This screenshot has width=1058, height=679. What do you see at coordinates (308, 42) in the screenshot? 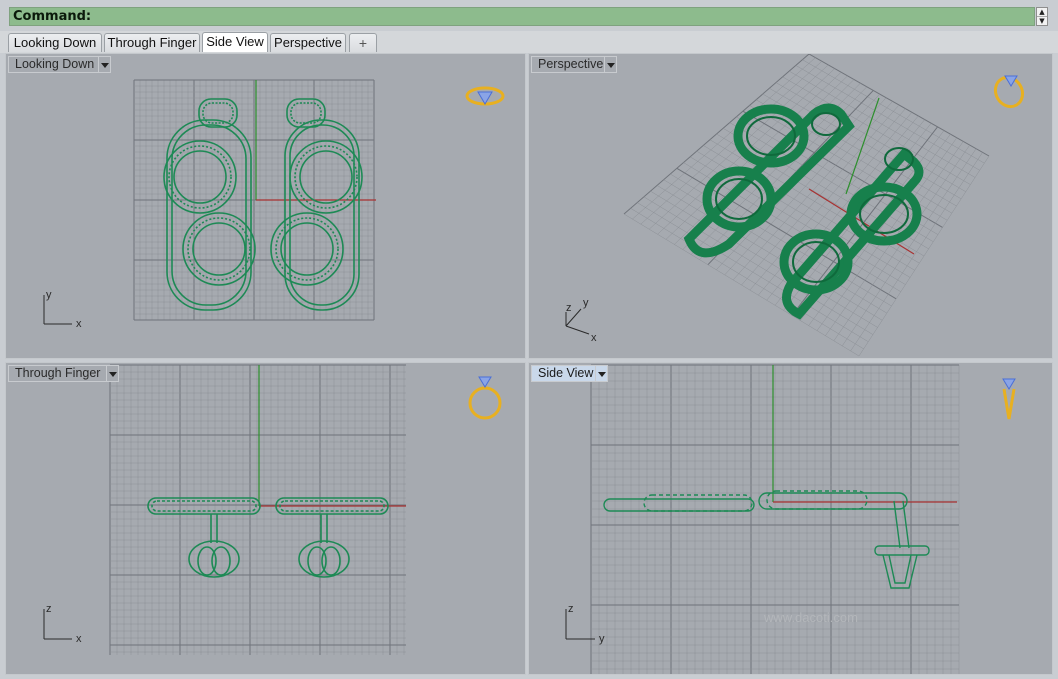
I see `tab-perspective: Perspective` at bounding box center [308, 42].